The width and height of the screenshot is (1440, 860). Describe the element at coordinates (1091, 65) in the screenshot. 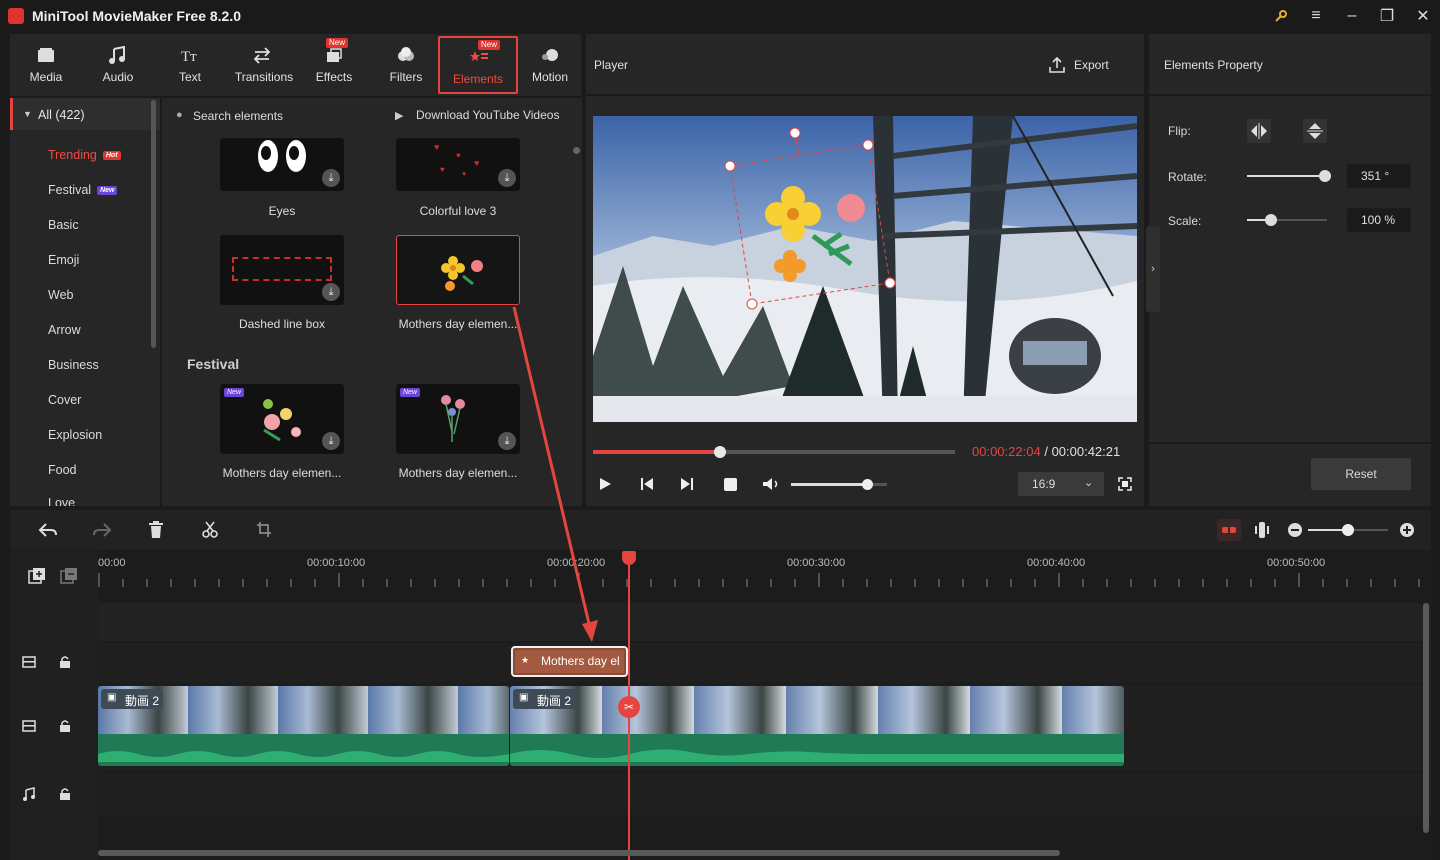

I see `export-label: Export` at that location.